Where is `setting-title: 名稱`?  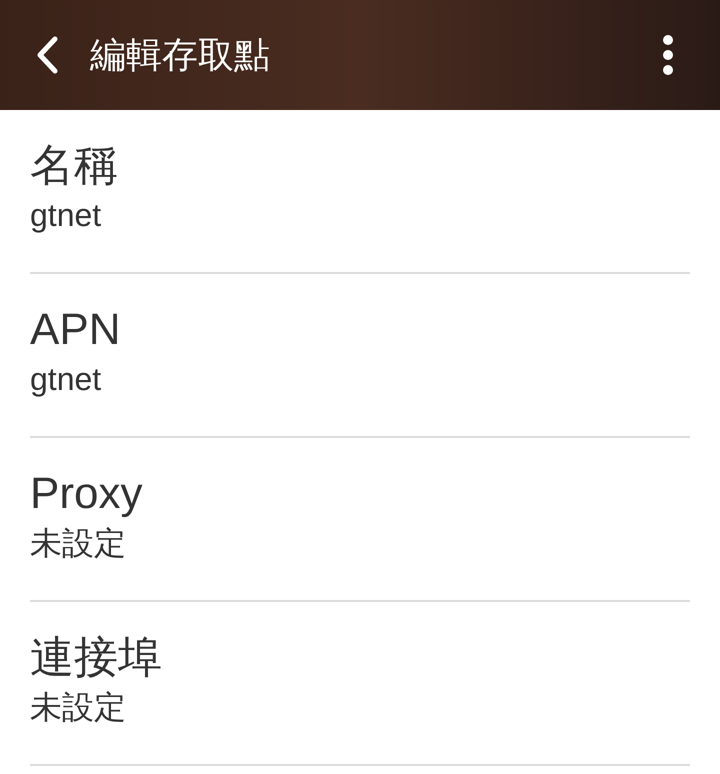 setting-title: 名稱 is located at coordinates (74, 166).